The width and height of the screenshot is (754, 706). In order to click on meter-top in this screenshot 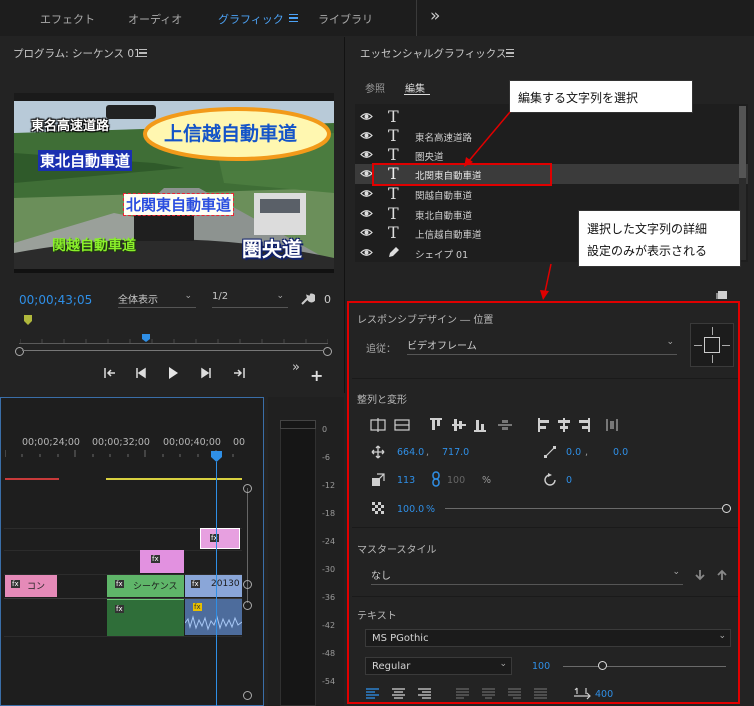, I will do `click(298, 424)`.